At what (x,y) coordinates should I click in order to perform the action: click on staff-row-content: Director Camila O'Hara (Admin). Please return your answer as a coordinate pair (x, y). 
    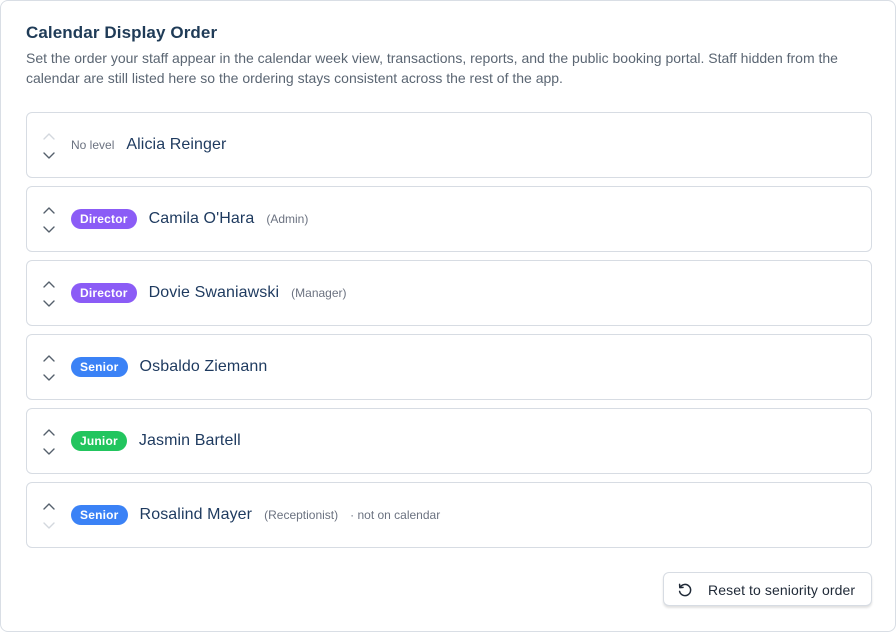
    Looking at the image, I should click on (189, 219).